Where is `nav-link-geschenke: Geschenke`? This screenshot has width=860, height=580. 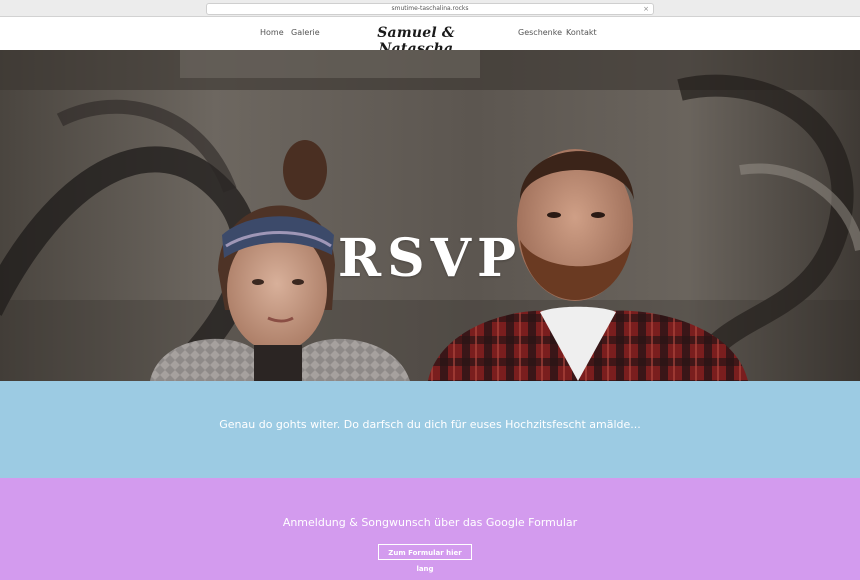
nav-link-geschenke: Geschenke is located at coordinates (540, 32).